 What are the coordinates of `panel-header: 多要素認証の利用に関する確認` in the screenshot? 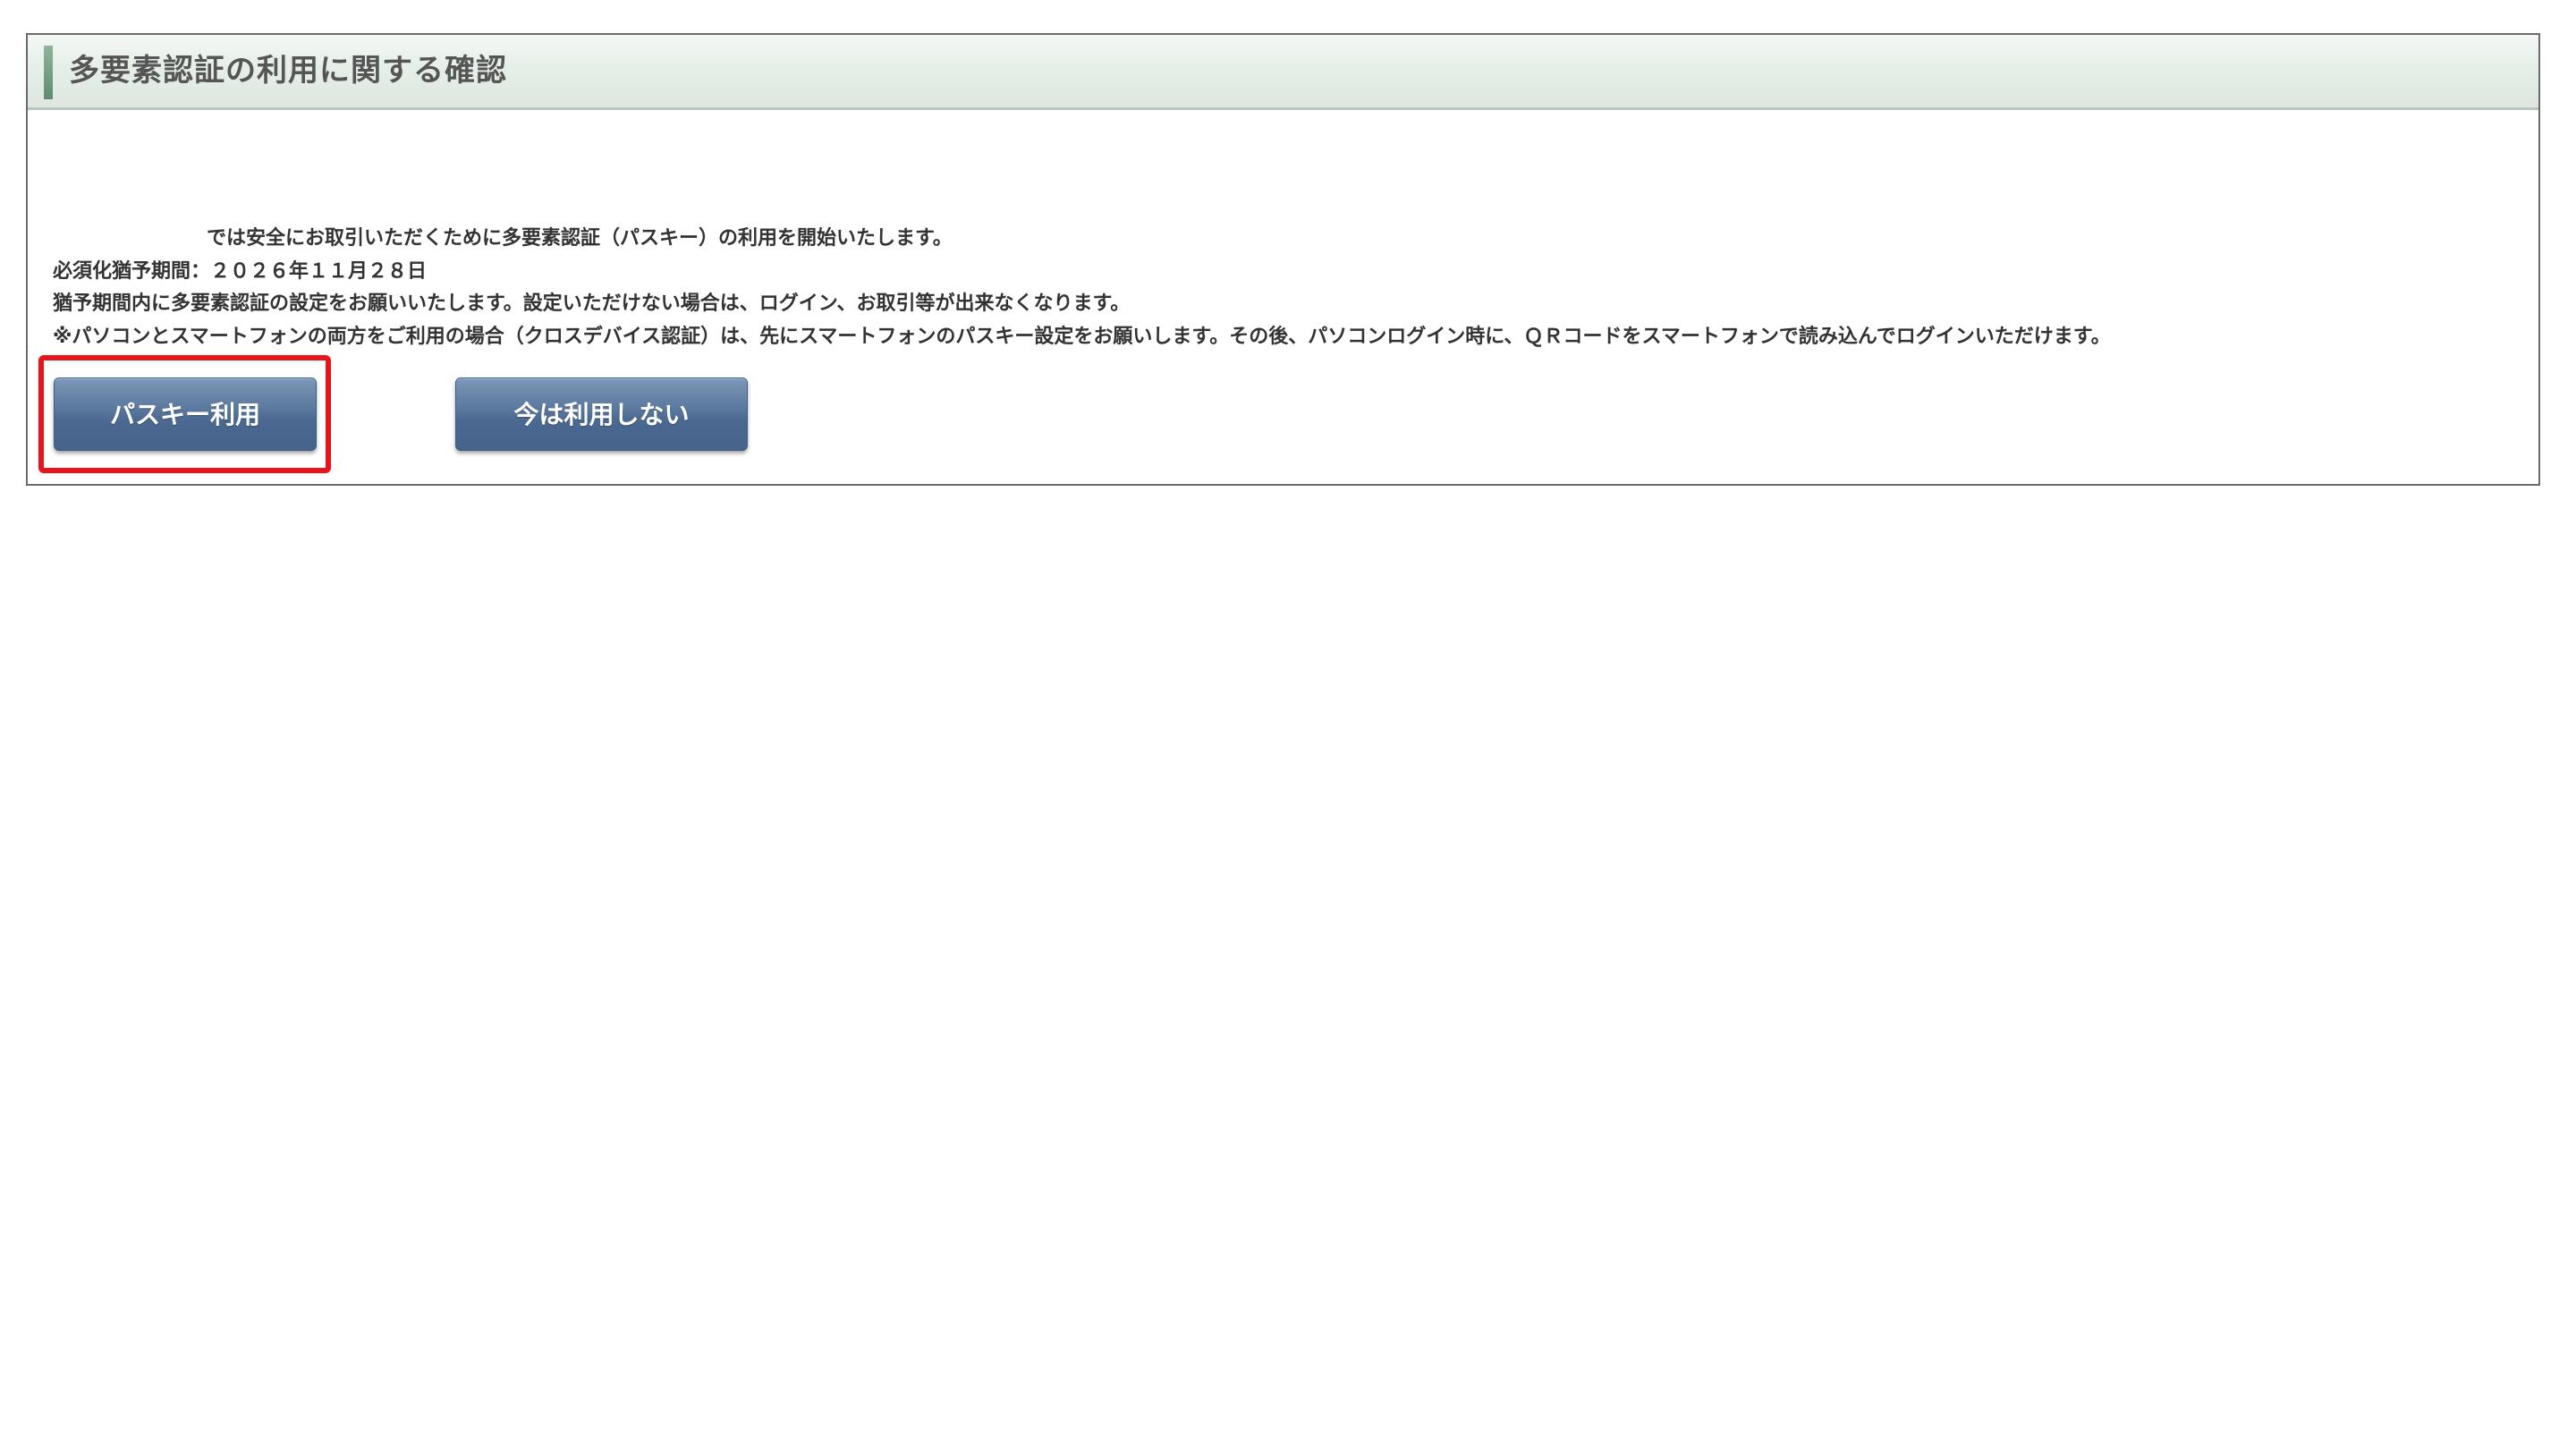 It's located at (1283, 72).